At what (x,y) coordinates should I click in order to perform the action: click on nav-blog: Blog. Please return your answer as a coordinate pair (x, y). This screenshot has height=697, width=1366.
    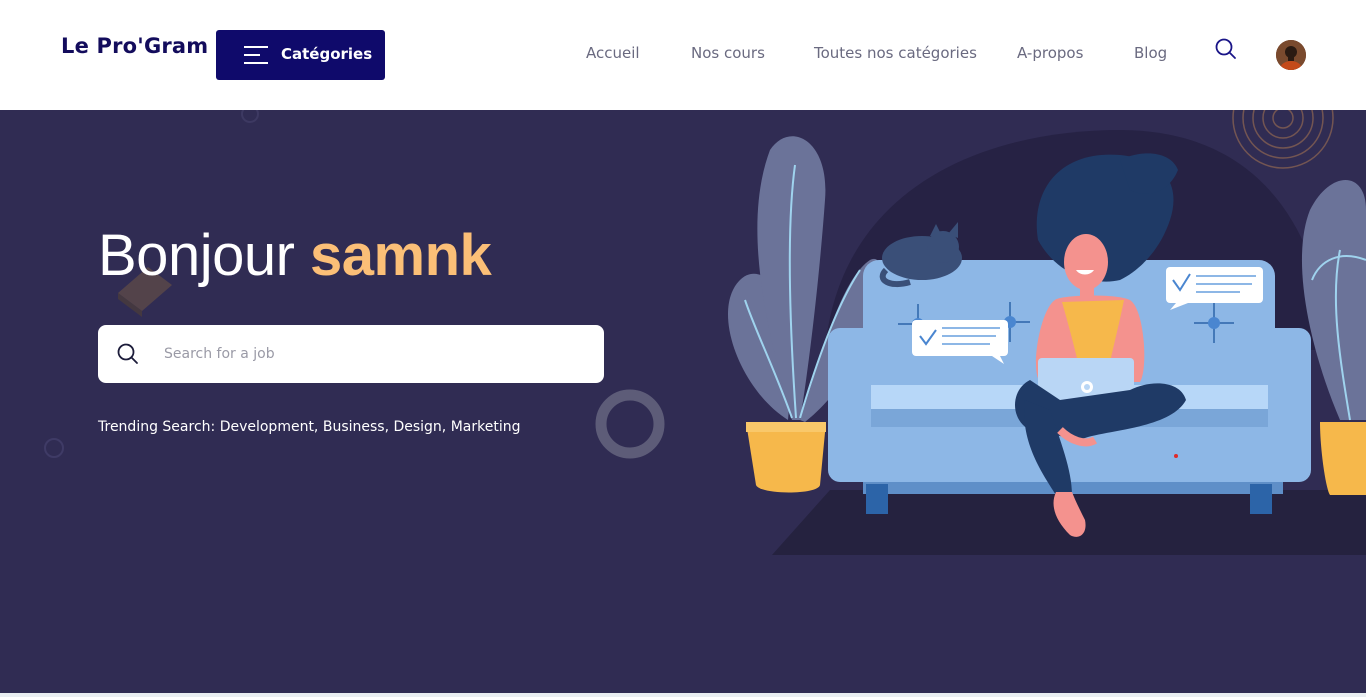
    Looking at the image, I should click on (1150, 53).